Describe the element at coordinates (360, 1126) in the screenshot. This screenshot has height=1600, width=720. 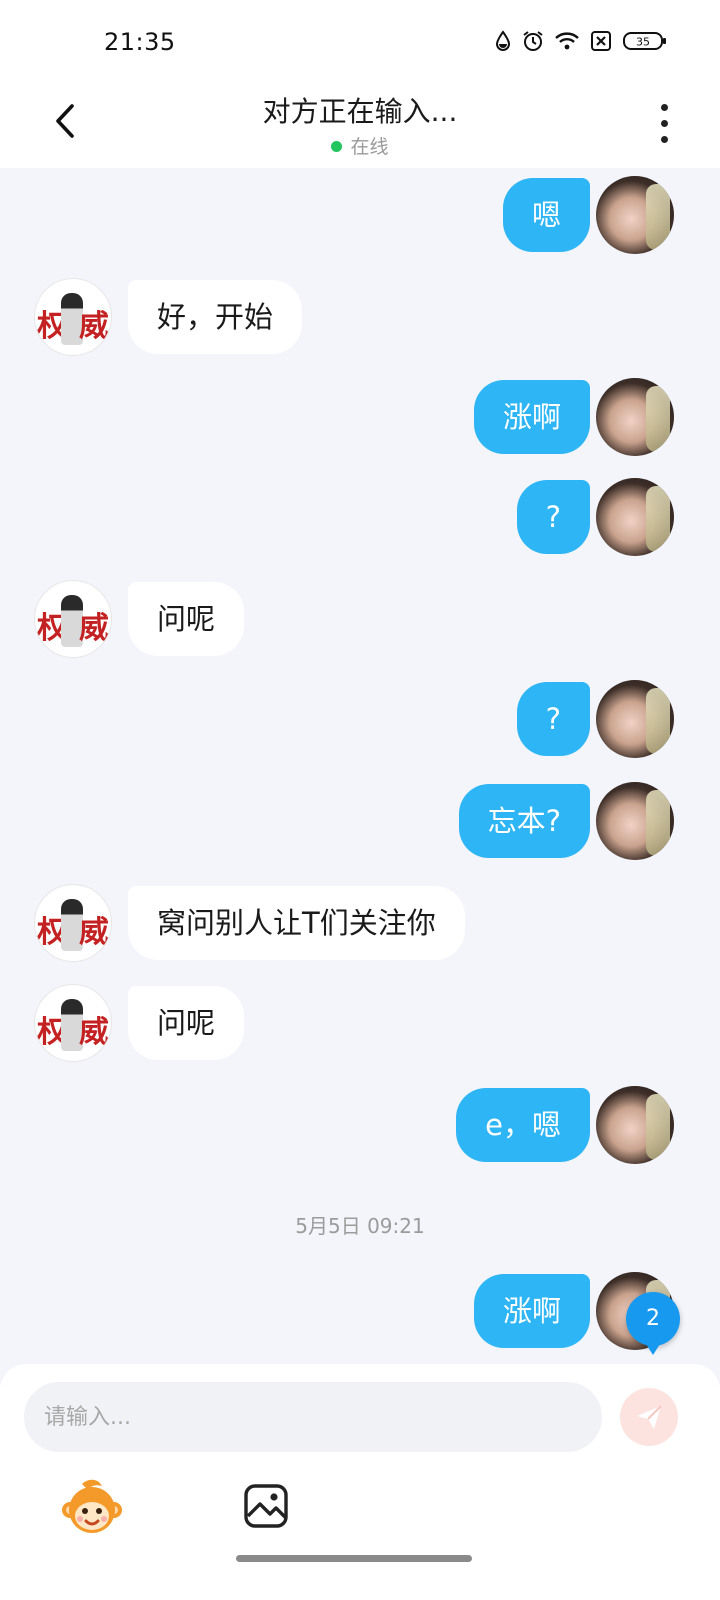
I see `message-row-outgoing: e，嗯` at that location.